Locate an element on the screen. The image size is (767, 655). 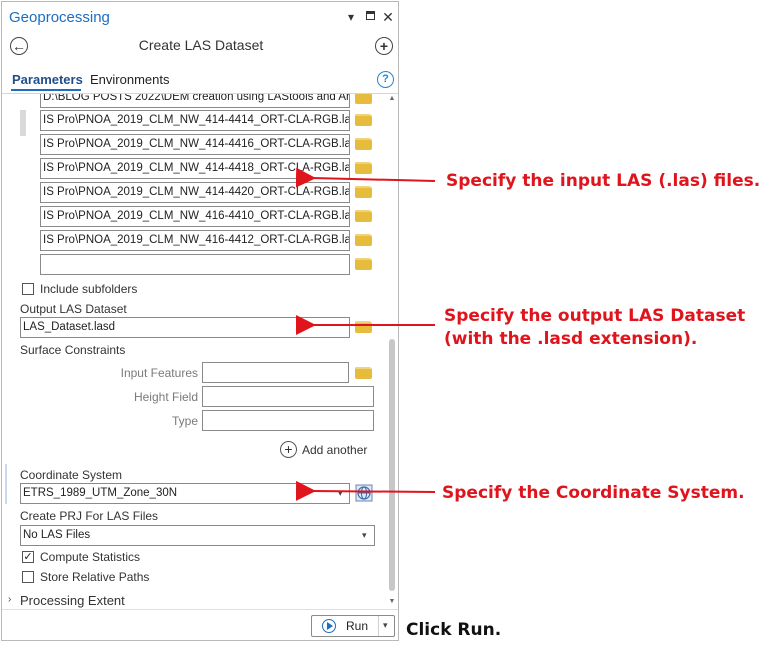
annotation-input: Specify the input LAS (.las) files. is located at coordinates (603, 181).